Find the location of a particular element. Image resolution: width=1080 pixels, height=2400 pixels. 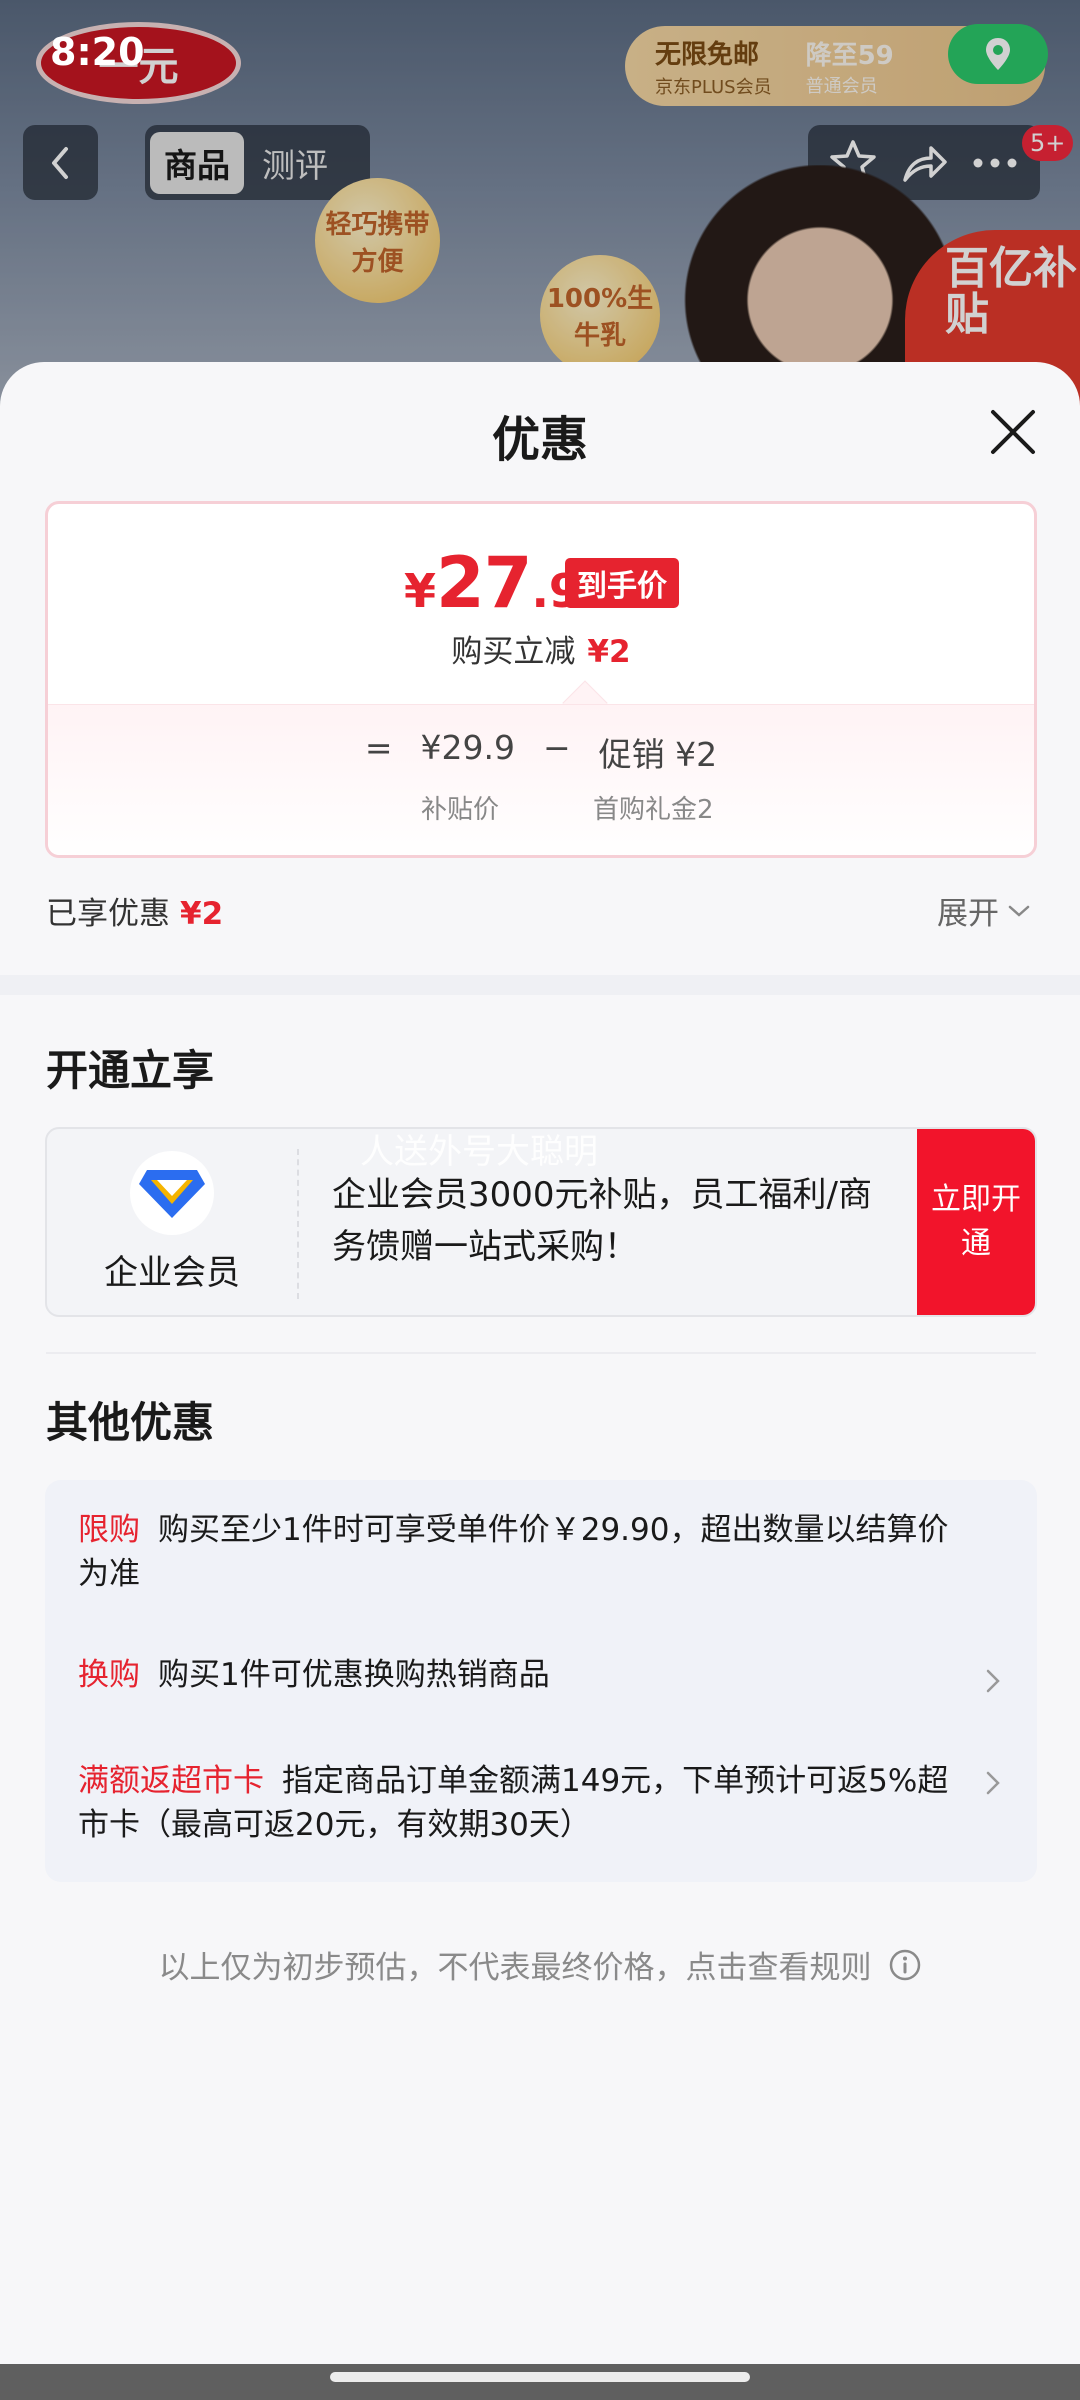

promo-tag: 限购 is located at coordinates (109, 1530).